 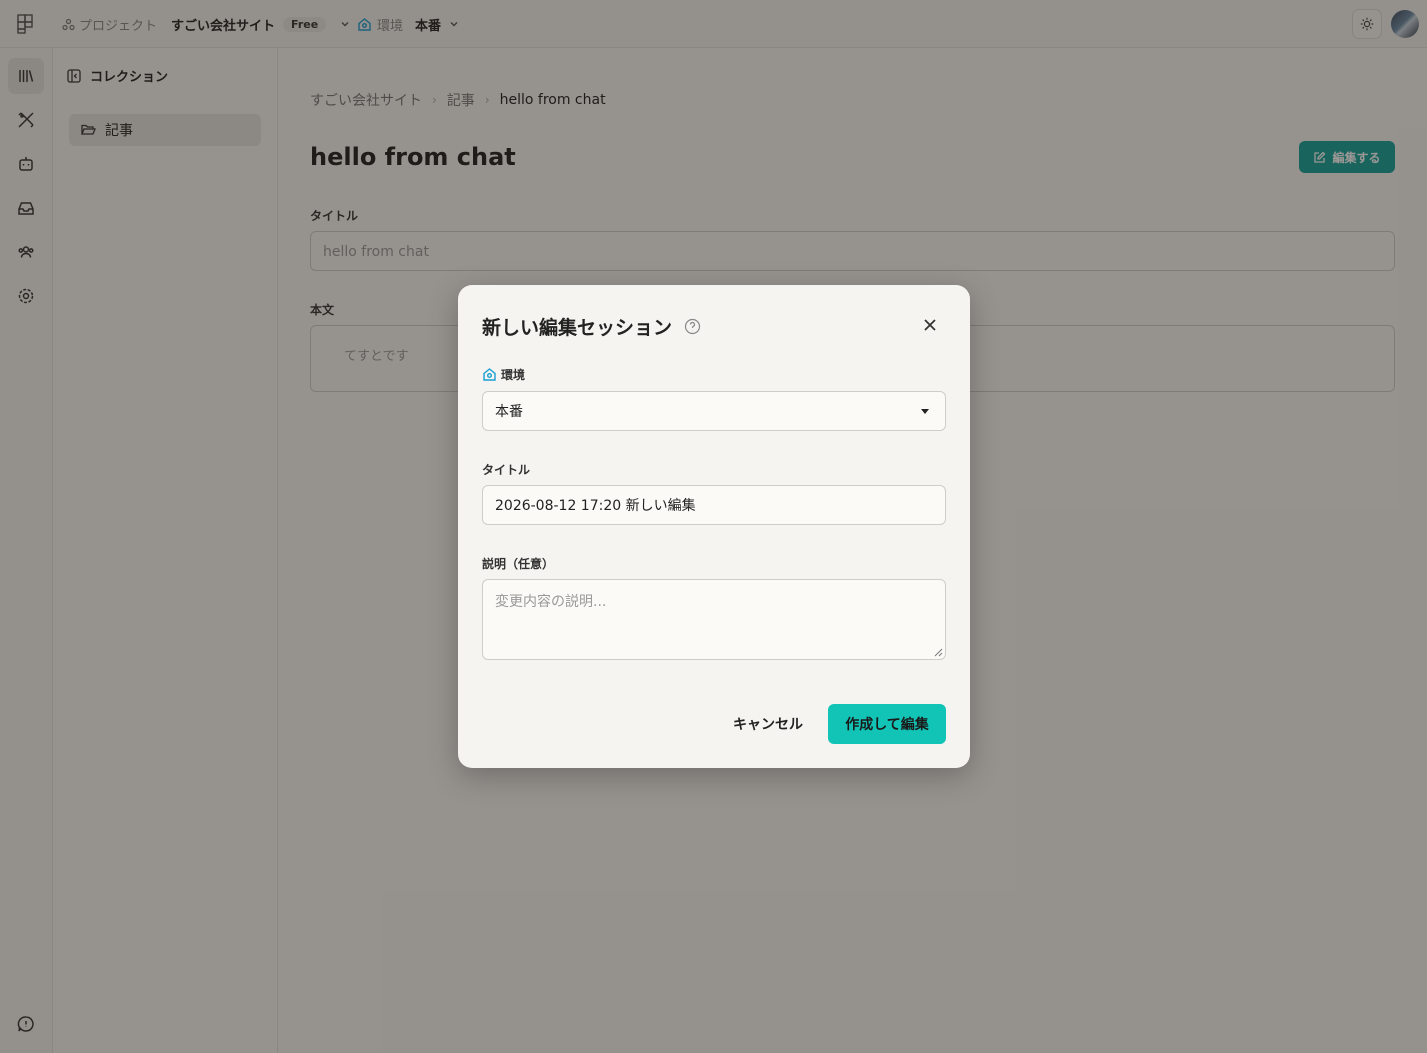 What do you see at coordinates (925, 411) in the screenshot?
I see `caret-down-icon` at bounding box center [925, 411].